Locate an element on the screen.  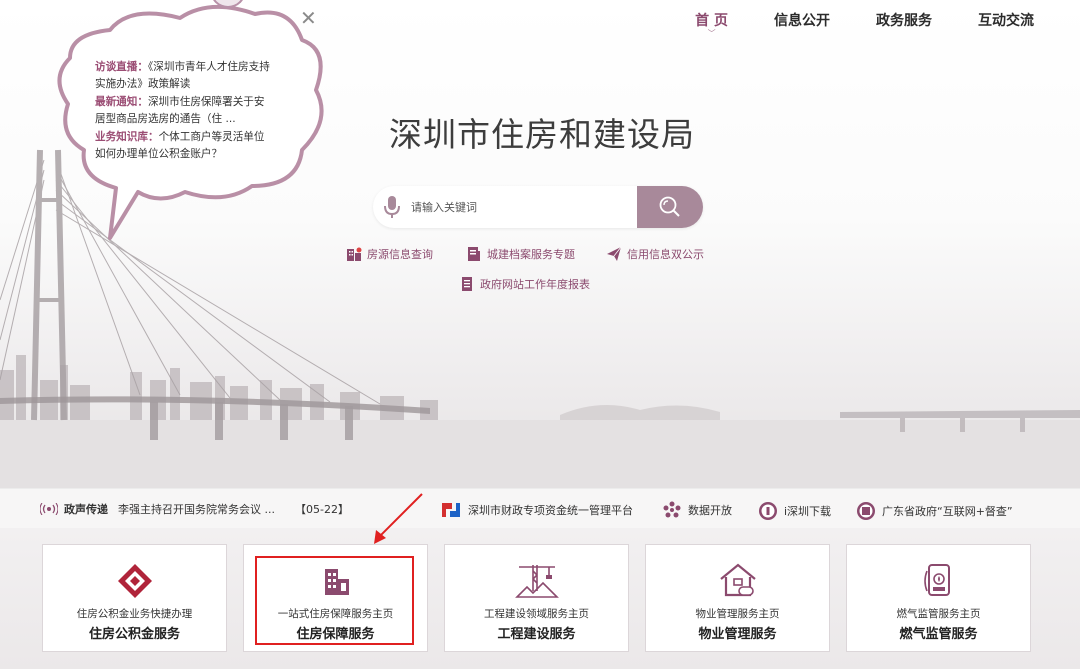
gas-meter-icon is located at coordinates (936, 580).